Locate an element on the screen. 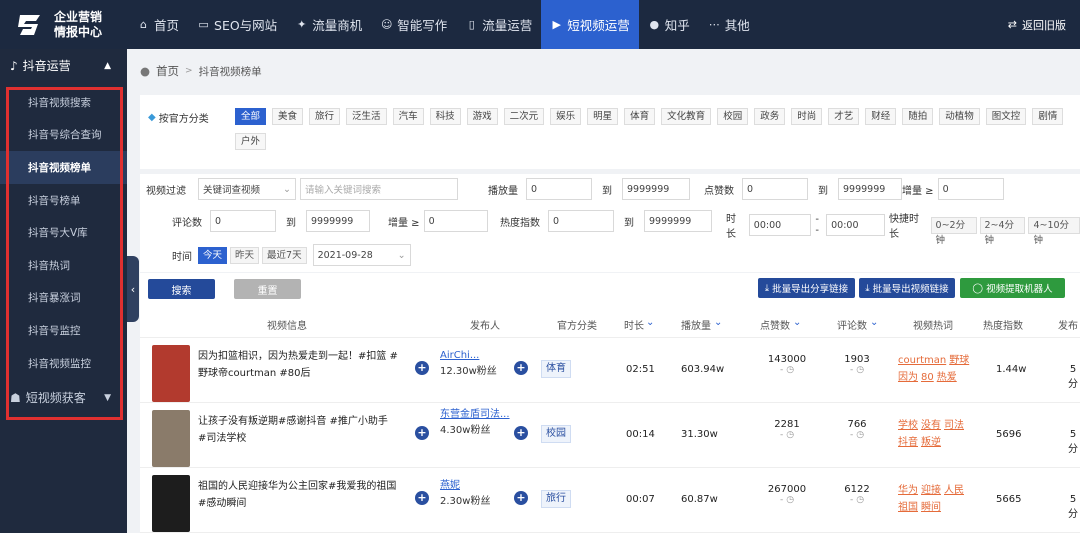  comments-min-input: 0 is located at coordinates (243, 221).